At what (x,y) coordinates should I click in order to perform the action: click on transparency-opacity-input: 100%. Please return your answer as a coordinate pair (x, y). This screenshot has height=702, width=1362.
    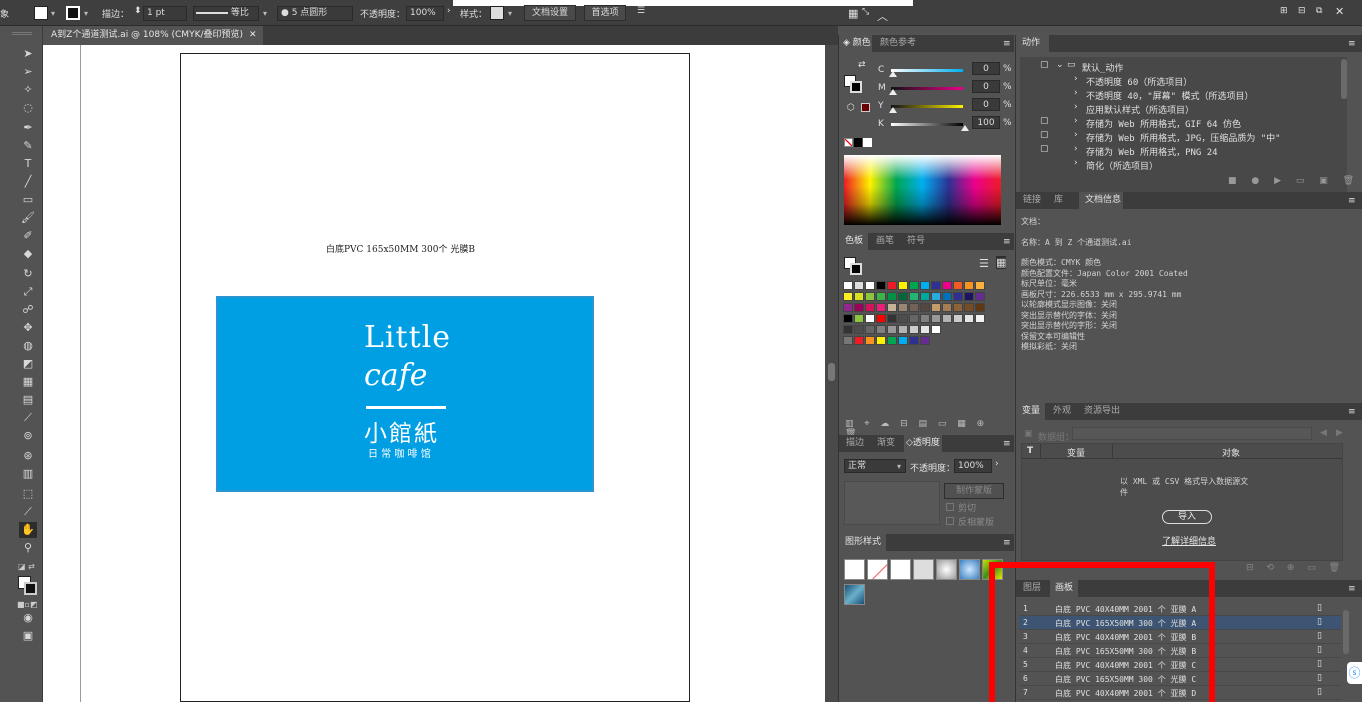
    Looking at the image, I should click on (973, 466).